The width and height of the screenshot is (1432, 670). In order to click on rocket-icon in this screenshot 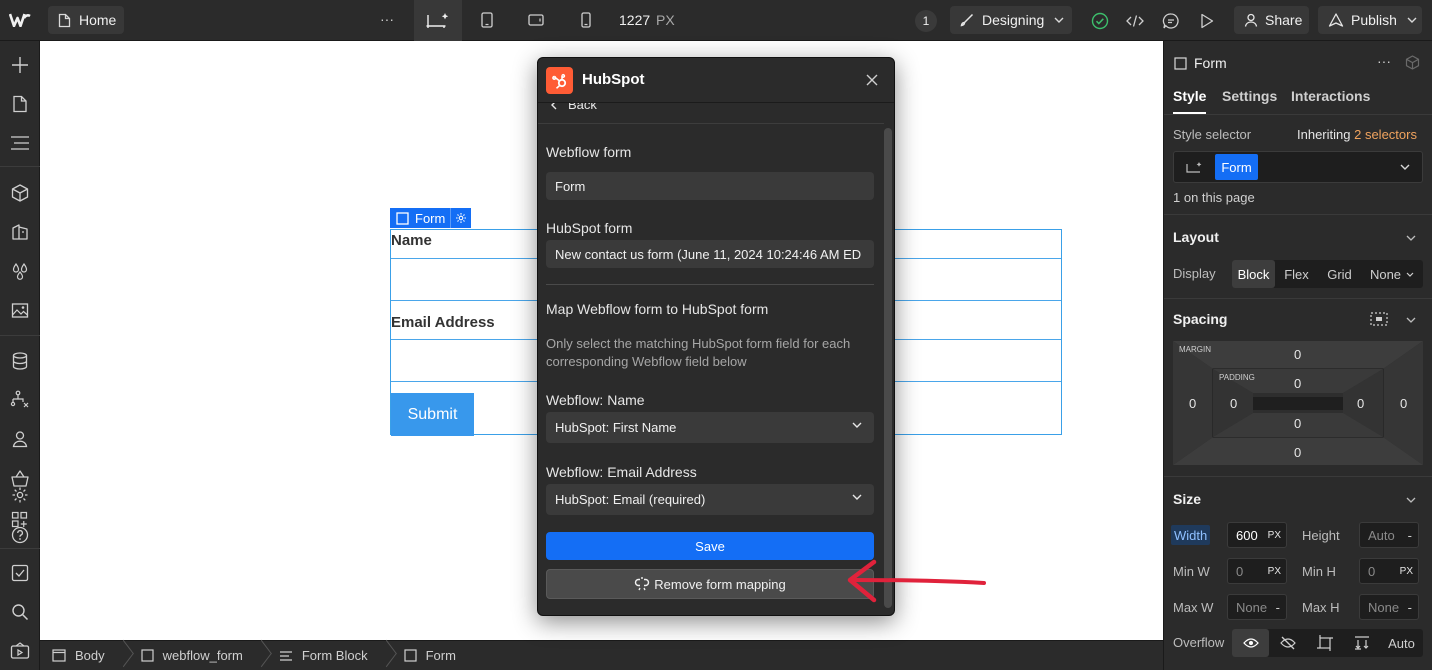, I will do `click(1336, 19)`.